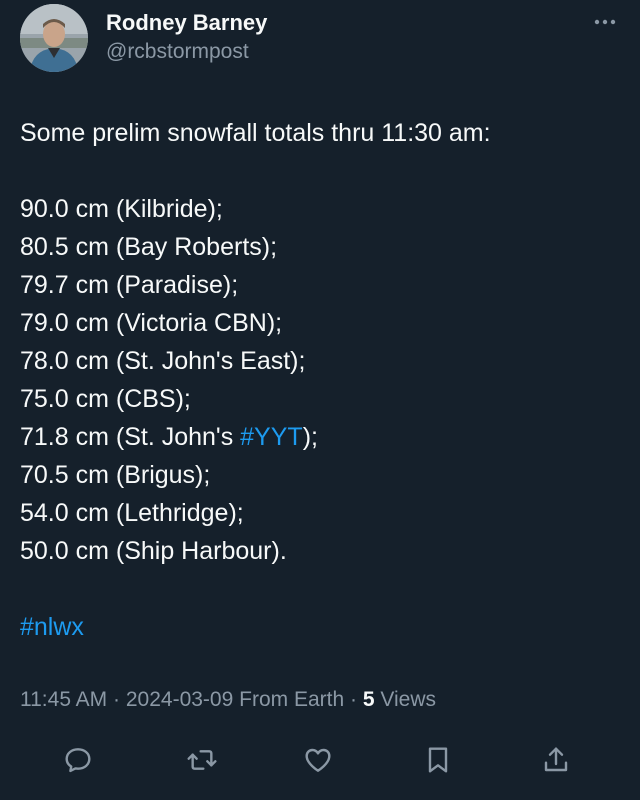 This screenshot has height=800, width=640. What do you see at coordinates (177, 52) in the screenshot?
I see `author-handle: @rcbstormpost` at bounding box center [177, 52].